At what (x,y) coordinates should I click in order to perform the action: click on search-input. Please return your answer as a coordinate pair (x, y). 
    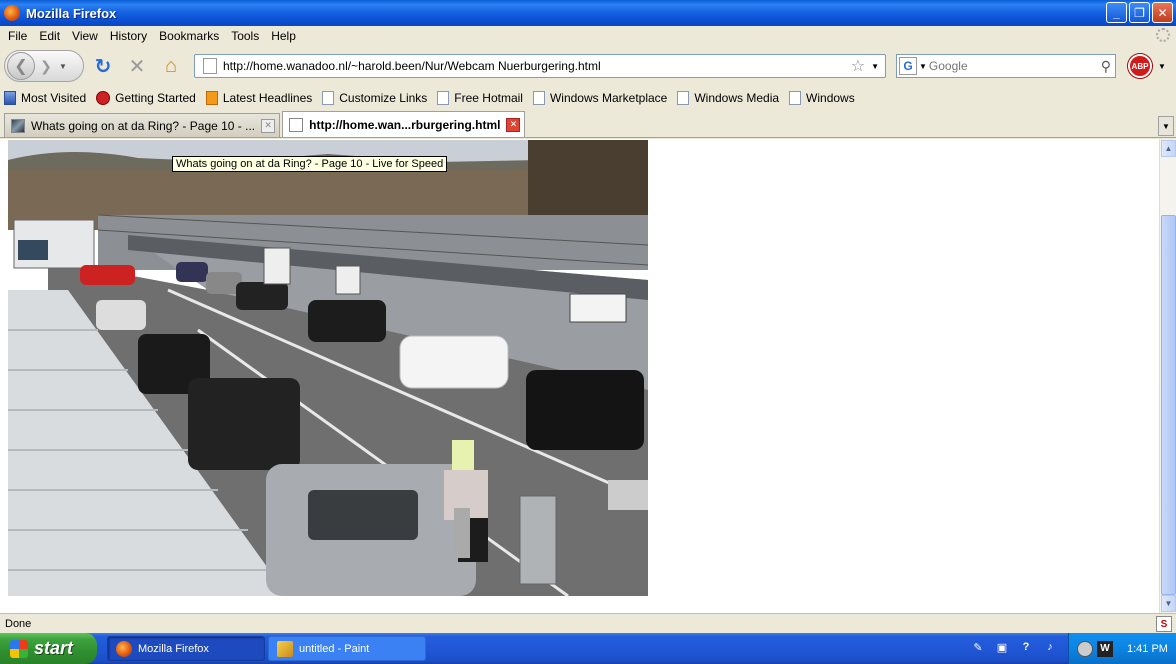
    Looking at the image, I should click on (1014, 66).